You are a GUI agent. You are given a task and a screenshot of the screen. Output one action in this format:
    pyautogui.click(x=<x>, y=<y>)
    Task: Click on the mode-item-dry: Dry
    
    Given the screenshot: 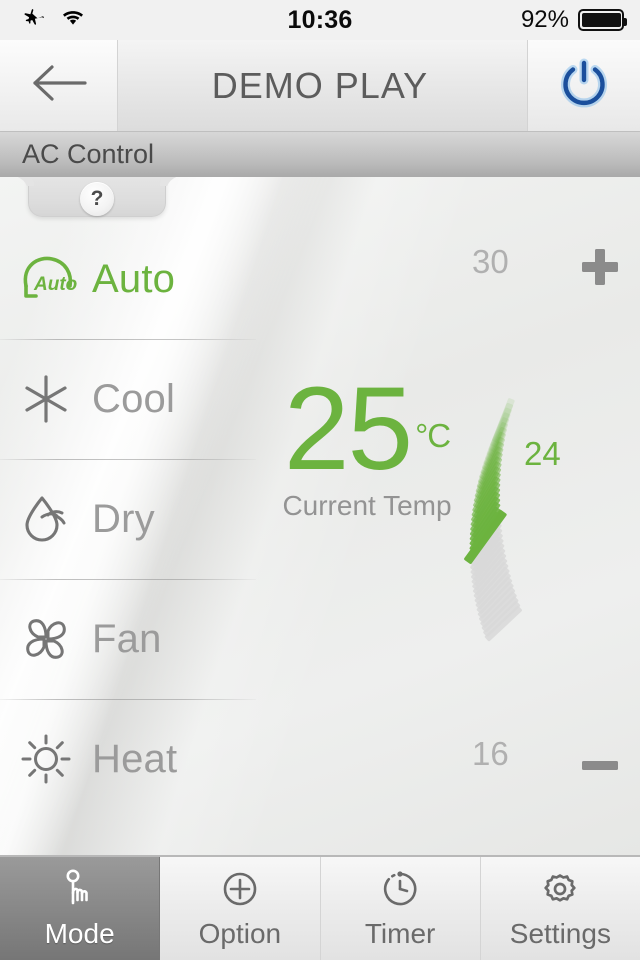 What is the action you would take?
    pyautogui.click(x=128, y=519)
    